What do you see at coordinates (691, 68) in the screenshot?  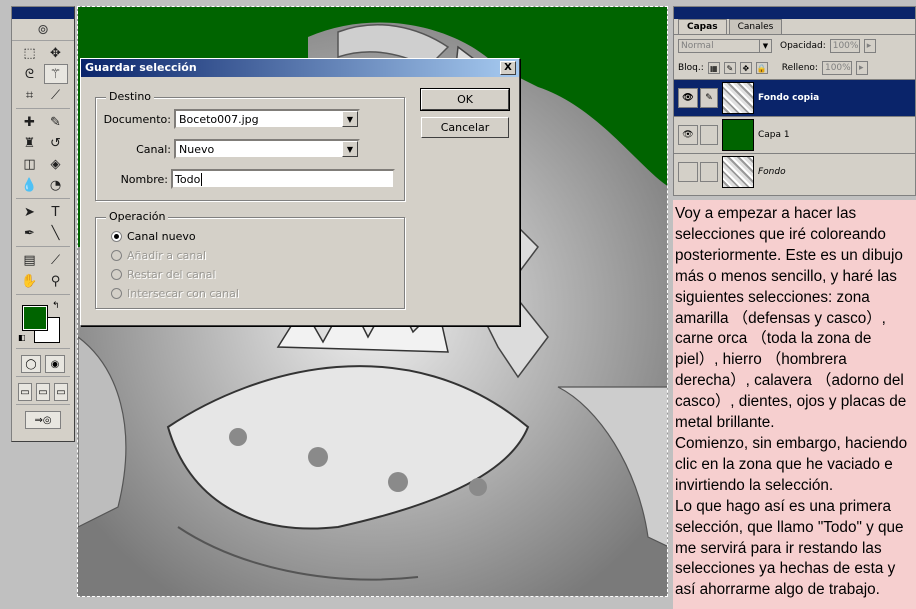 I see `lock-label: Bloq.:` at bounding box center [691, 68].